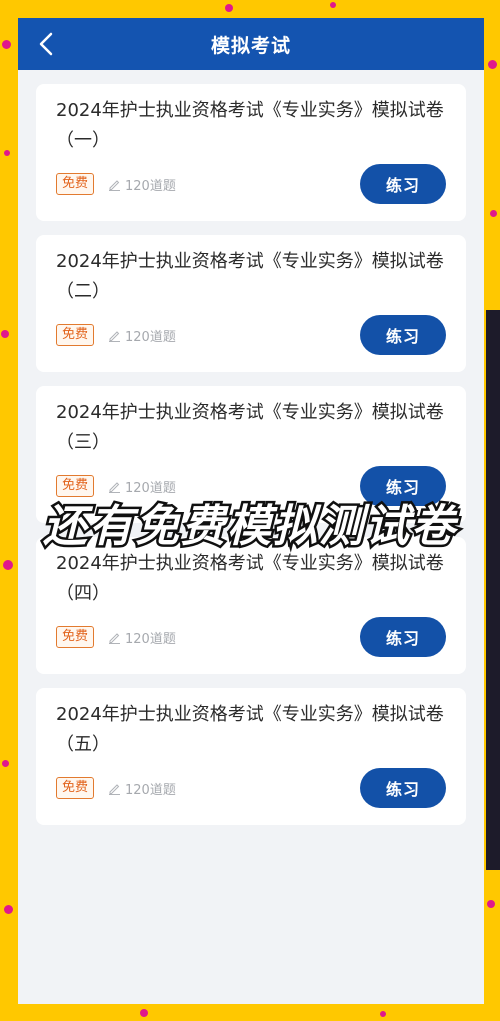  What do you see at coordinates (249, 527) in the screenshot?
I see `overlay-caption: 还有免费模拟测试卷` at bounding box center [249, 527].